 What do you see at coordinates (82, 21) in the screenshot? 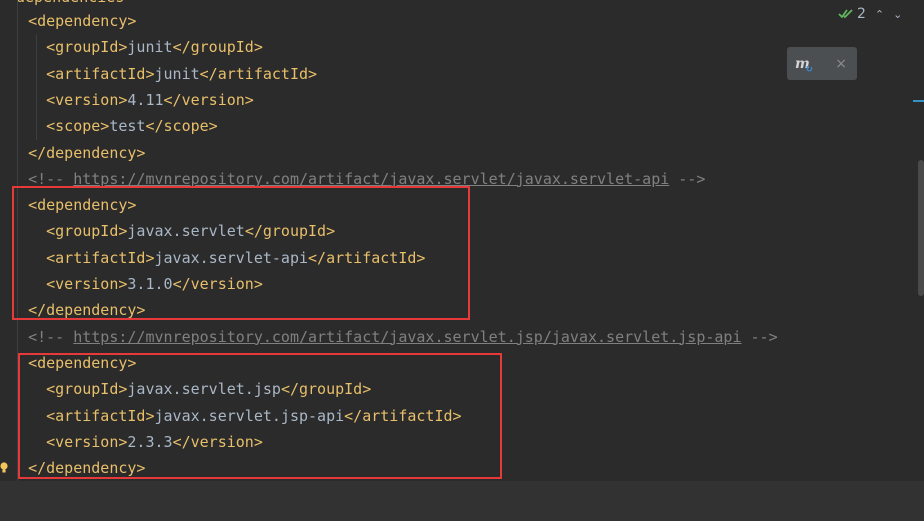
I see `xml-tag: <dependency>` at bounding box center [82, 21].